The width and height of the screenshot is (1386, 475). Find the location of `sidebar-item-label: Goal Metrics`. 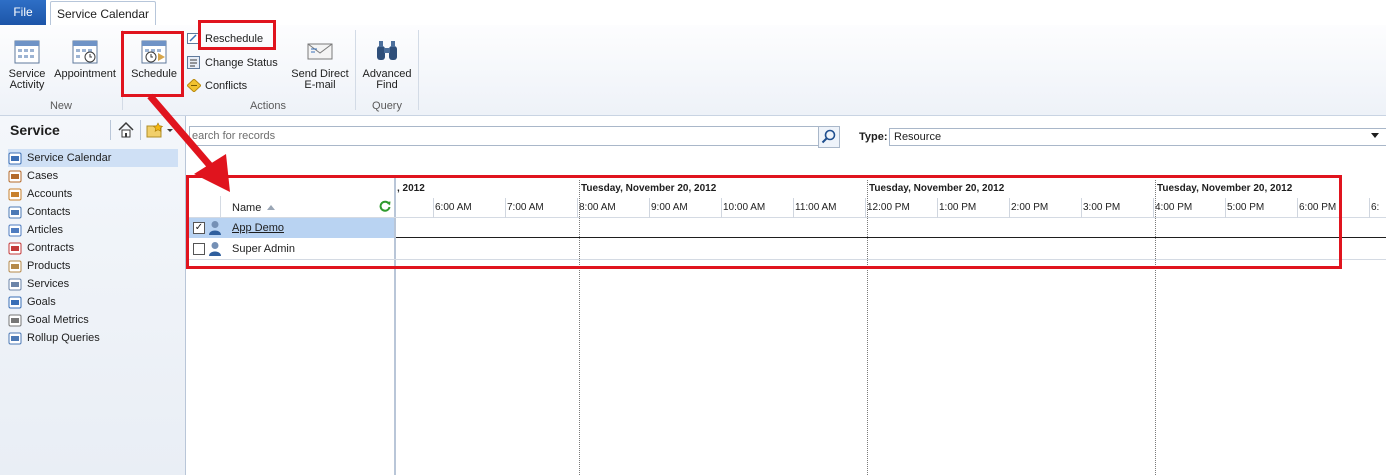

sidebar-item-label: Goal Metrics is located at coordinates (58, 320).